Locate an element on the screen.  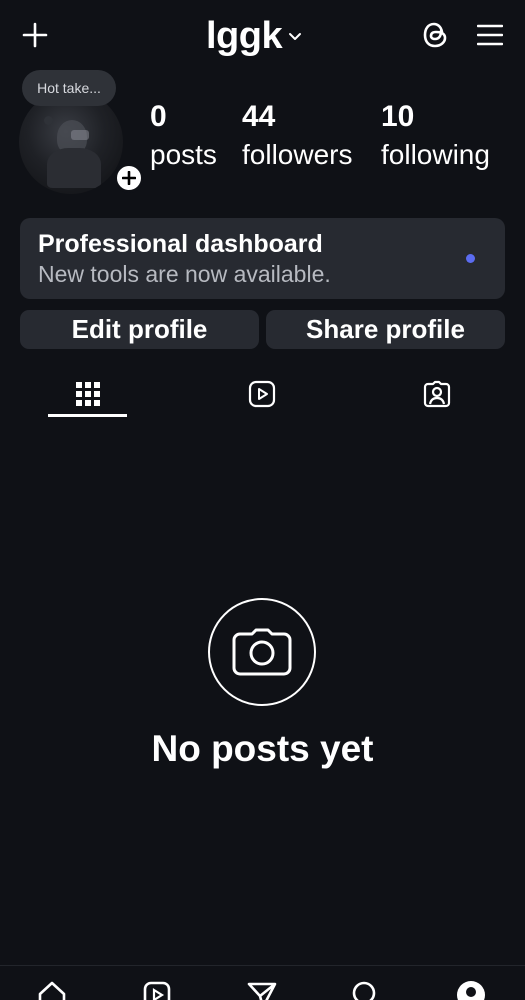
tab-posts-grid is located at coordinates (87, 394).